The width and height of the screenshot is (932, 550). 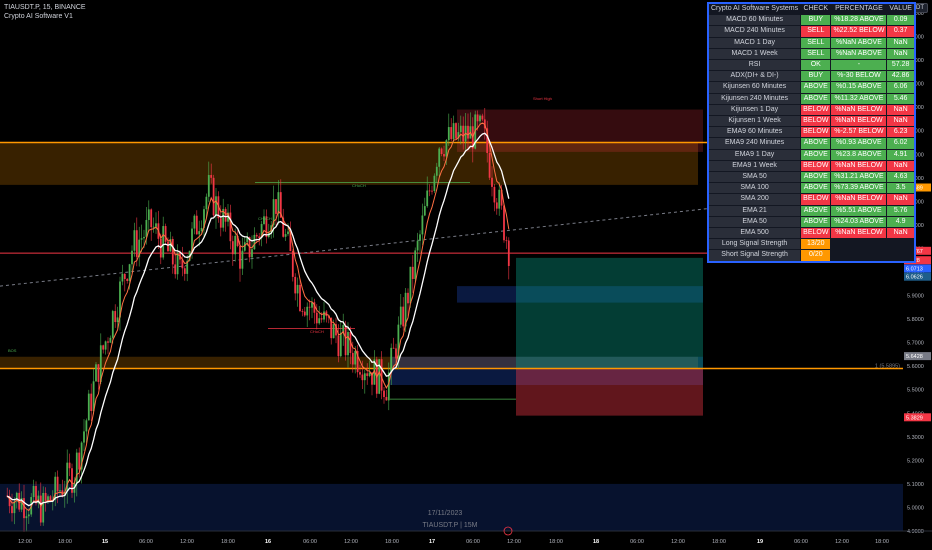 What do you see at coordinates (268, 542) in the screenshot?
I see `x-tick-label: 16` at bounding box center [268, 542].